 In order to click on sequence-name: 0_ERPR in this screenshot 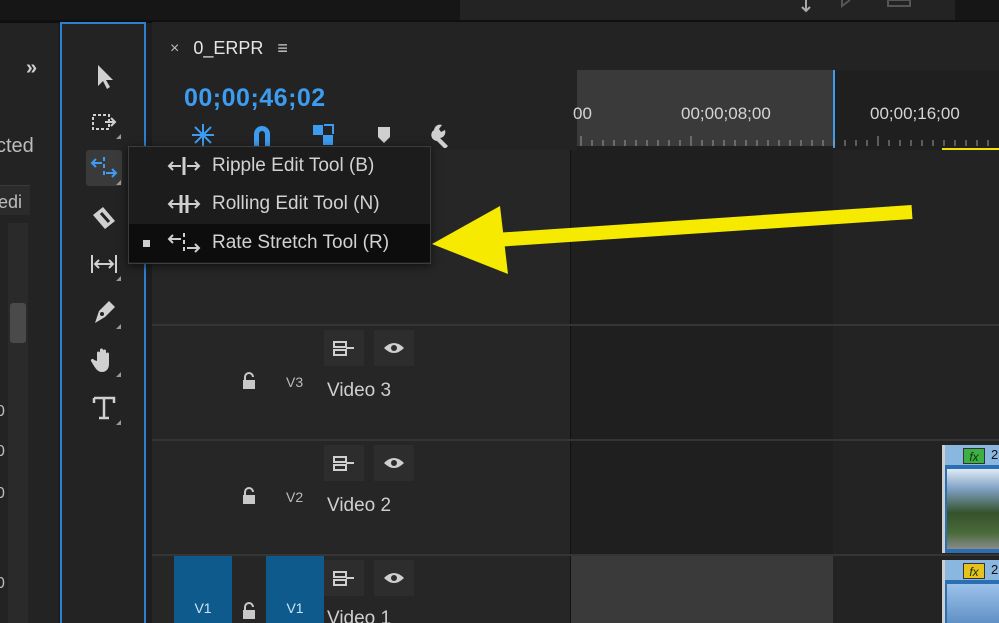, I will do `click(228, 48)`.